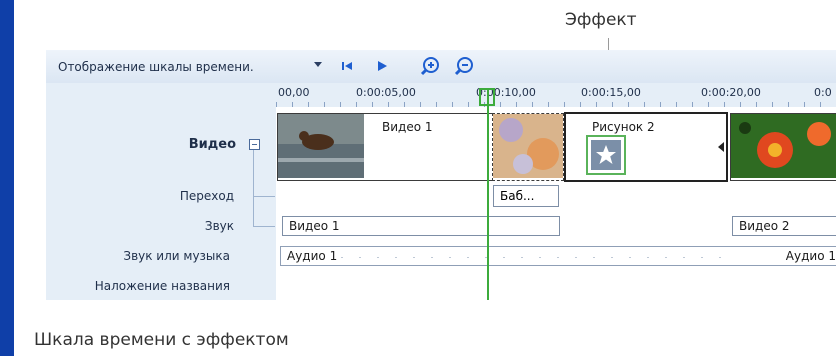  Describe the element at coordinates (429, 66) in the screenshot. I see `zoom-in-icon` at that location.